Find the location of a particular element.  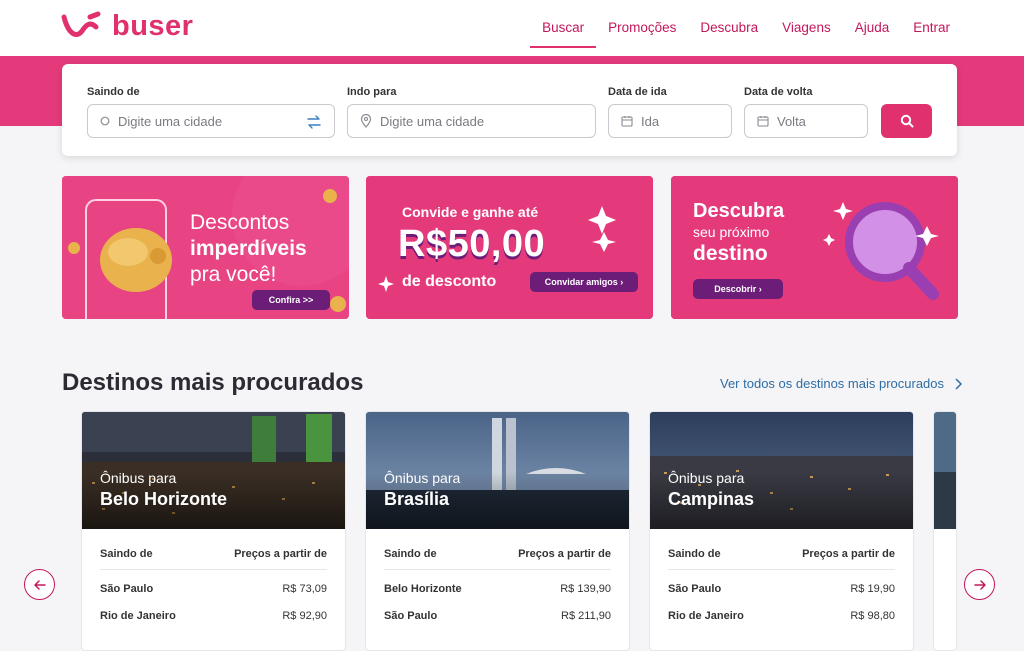

banner-discounts-line3: pra você! is located at coordinates (233, 274).